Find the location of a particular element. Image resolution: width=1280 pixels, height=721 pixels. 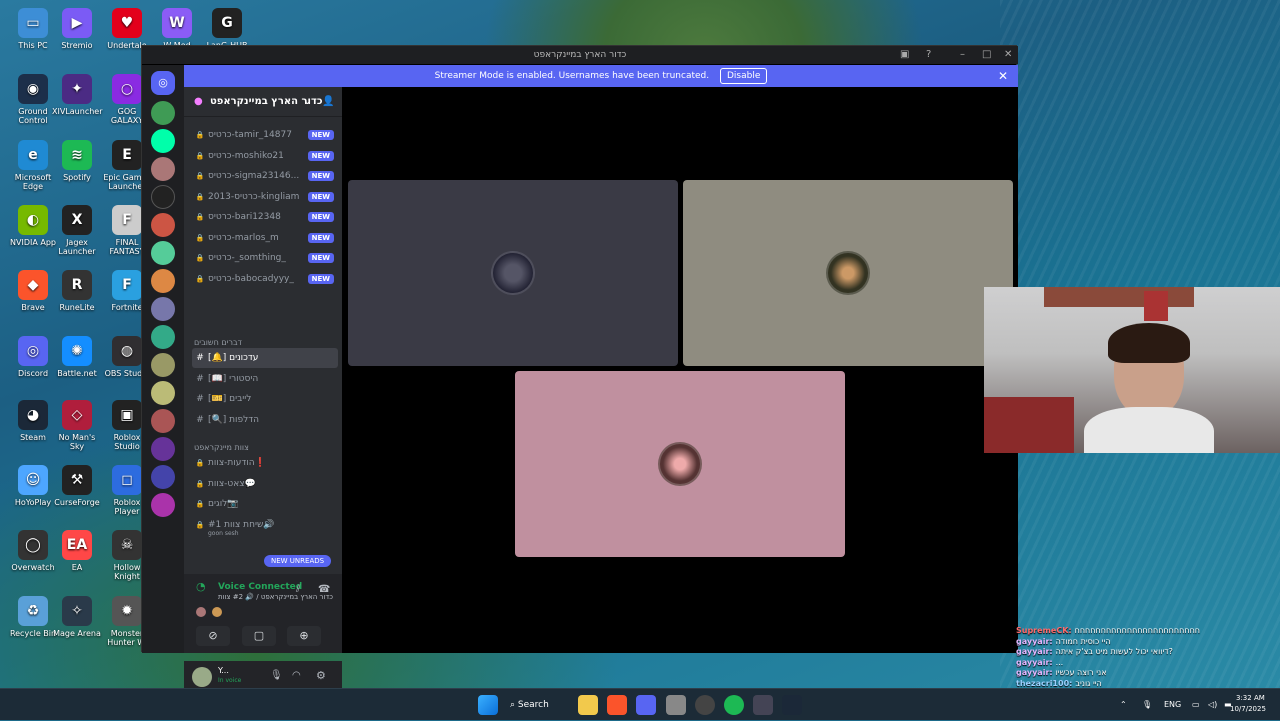

chevron-up-icon: ⌃ is located at coordinates (1123, 705).